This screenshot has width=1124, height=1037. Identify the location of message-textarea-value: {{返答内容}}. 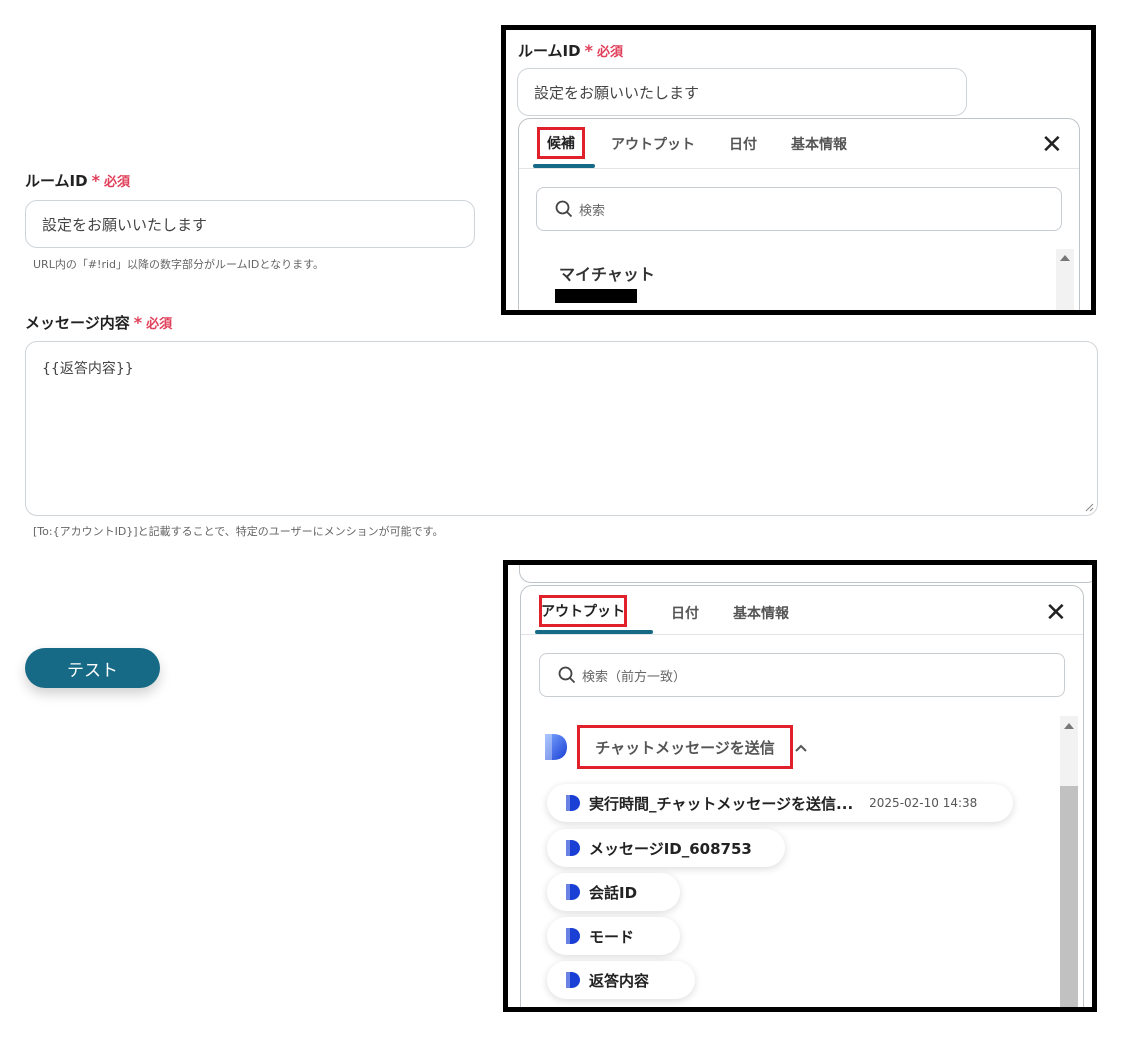
(88, 369).